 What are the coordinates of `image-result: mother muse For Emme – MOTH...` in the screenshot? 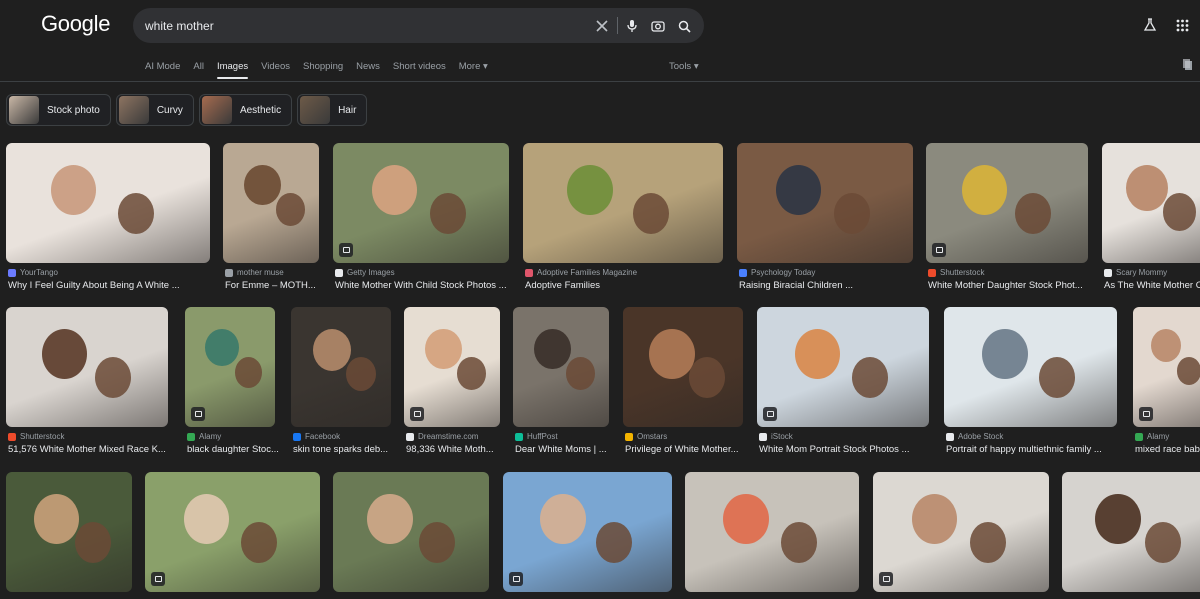 It's located at (271, 218).